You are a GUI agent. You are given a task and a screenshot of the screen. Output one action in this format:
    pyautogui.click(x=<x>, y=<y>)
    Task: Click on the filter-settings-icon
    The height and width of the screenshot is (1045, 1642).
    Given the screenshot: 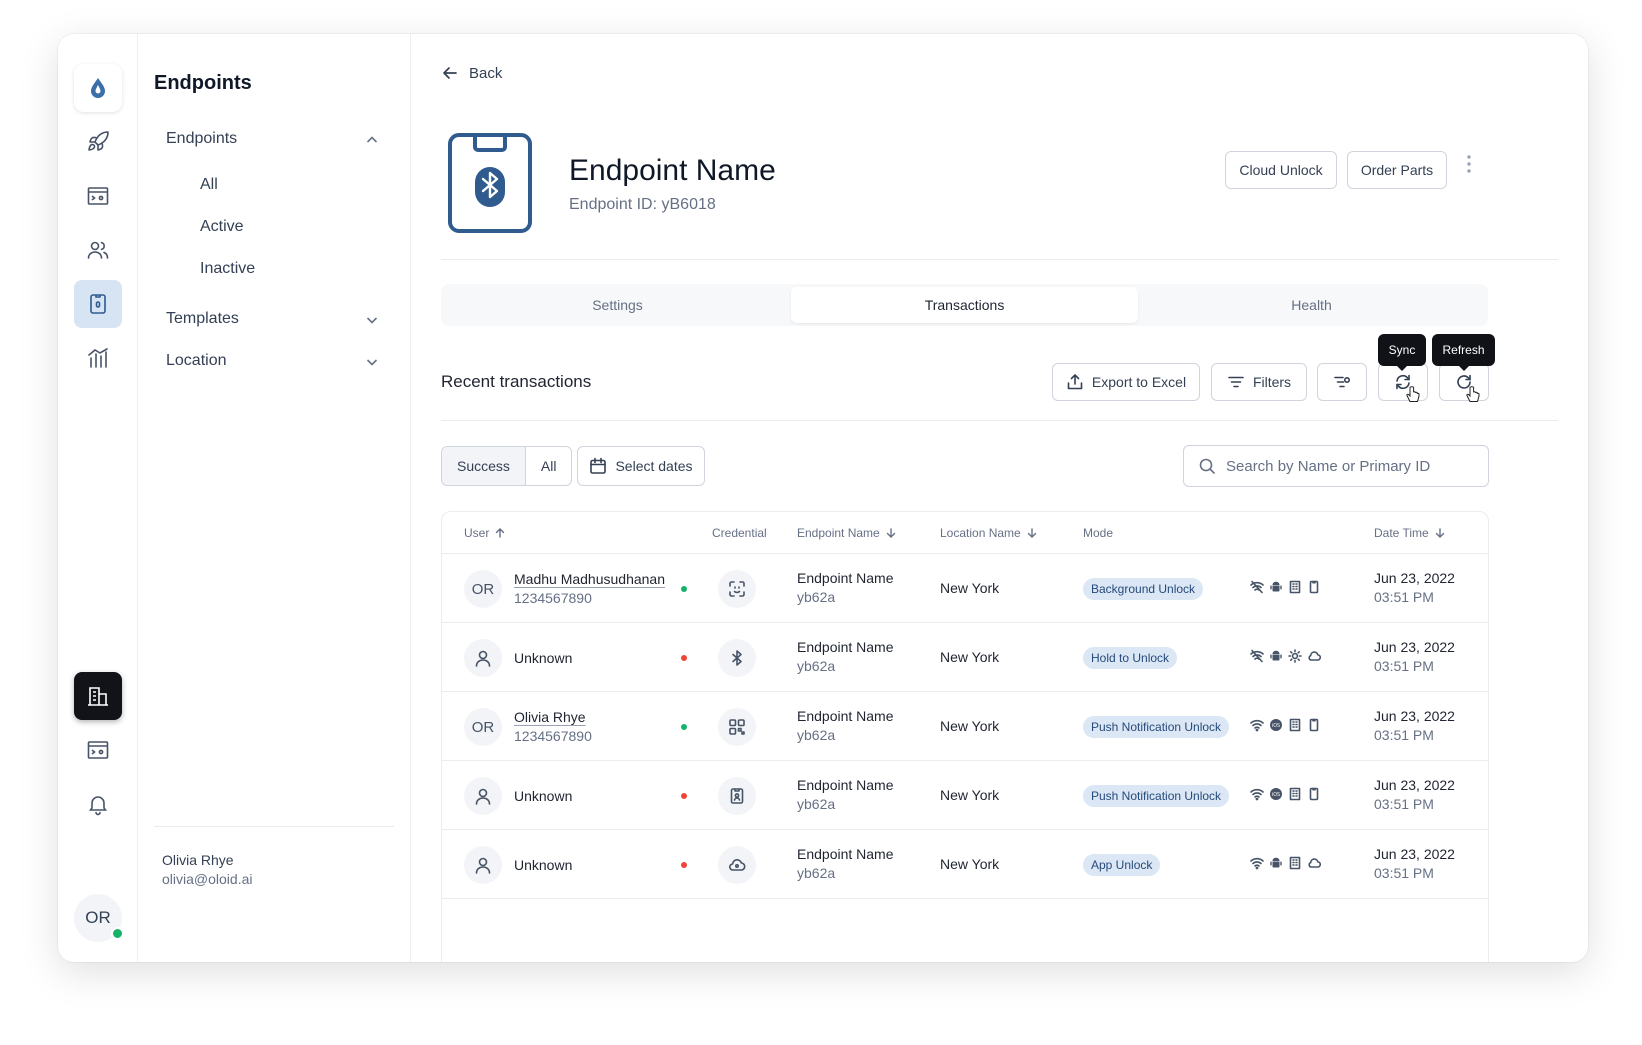 What is the action you would take?
    pyautogui.click(x=1342, y=382)
    